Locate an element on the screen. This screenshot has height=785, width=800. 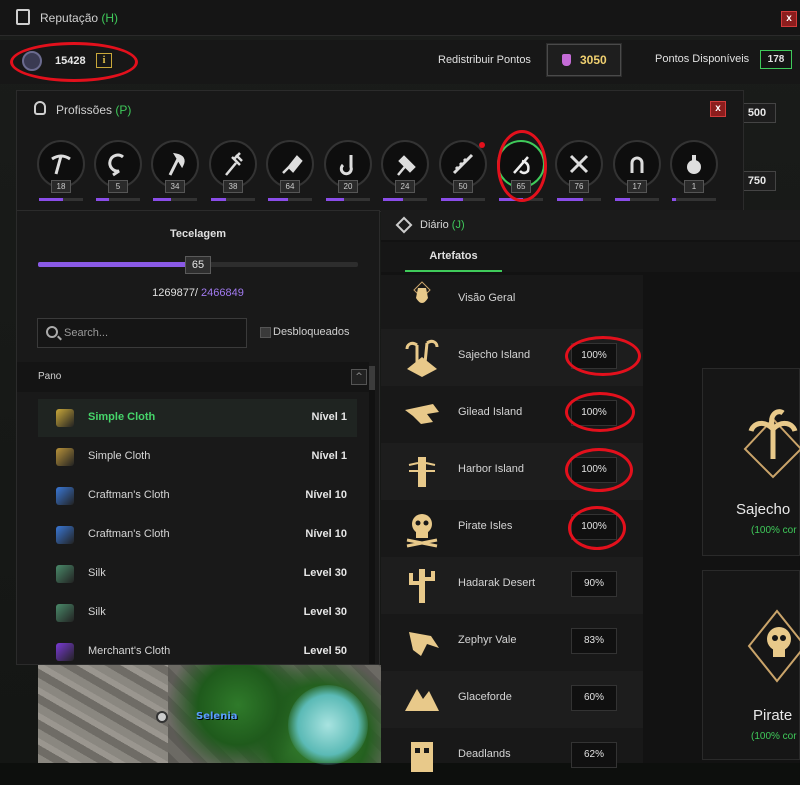
artifact-region-name: Harbor Island is located at coordinates (491, 469).